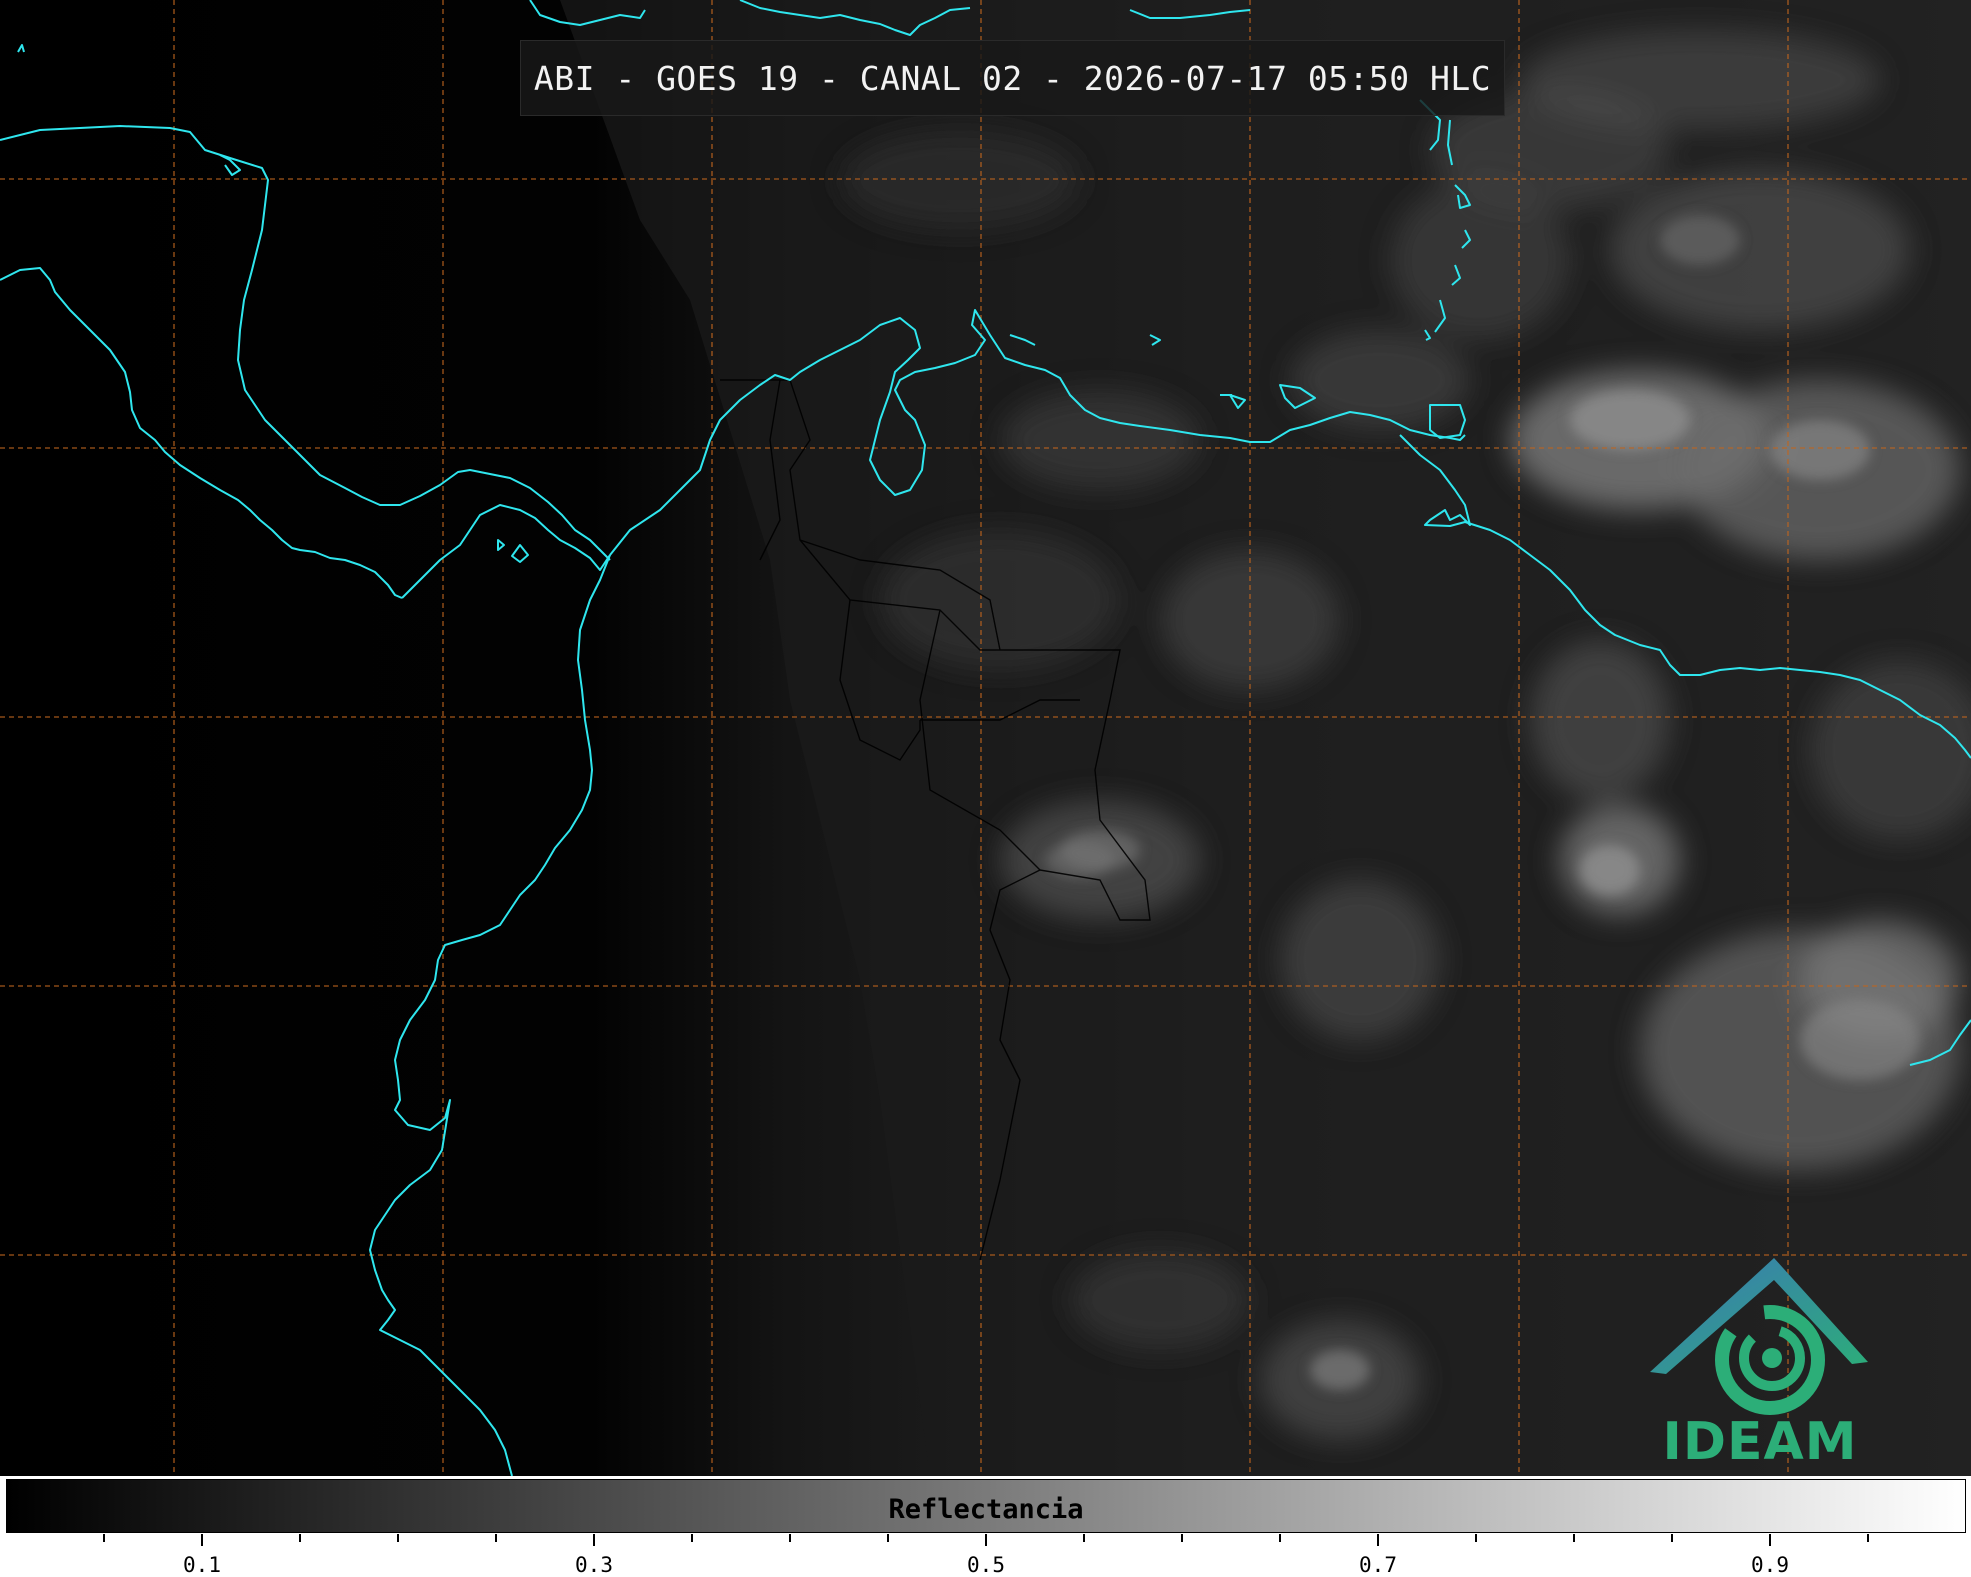 The width and height of the screenshot is (1971, 1577). I want to click on colorbar-tick-label: 0.1, so click(202, 1565).